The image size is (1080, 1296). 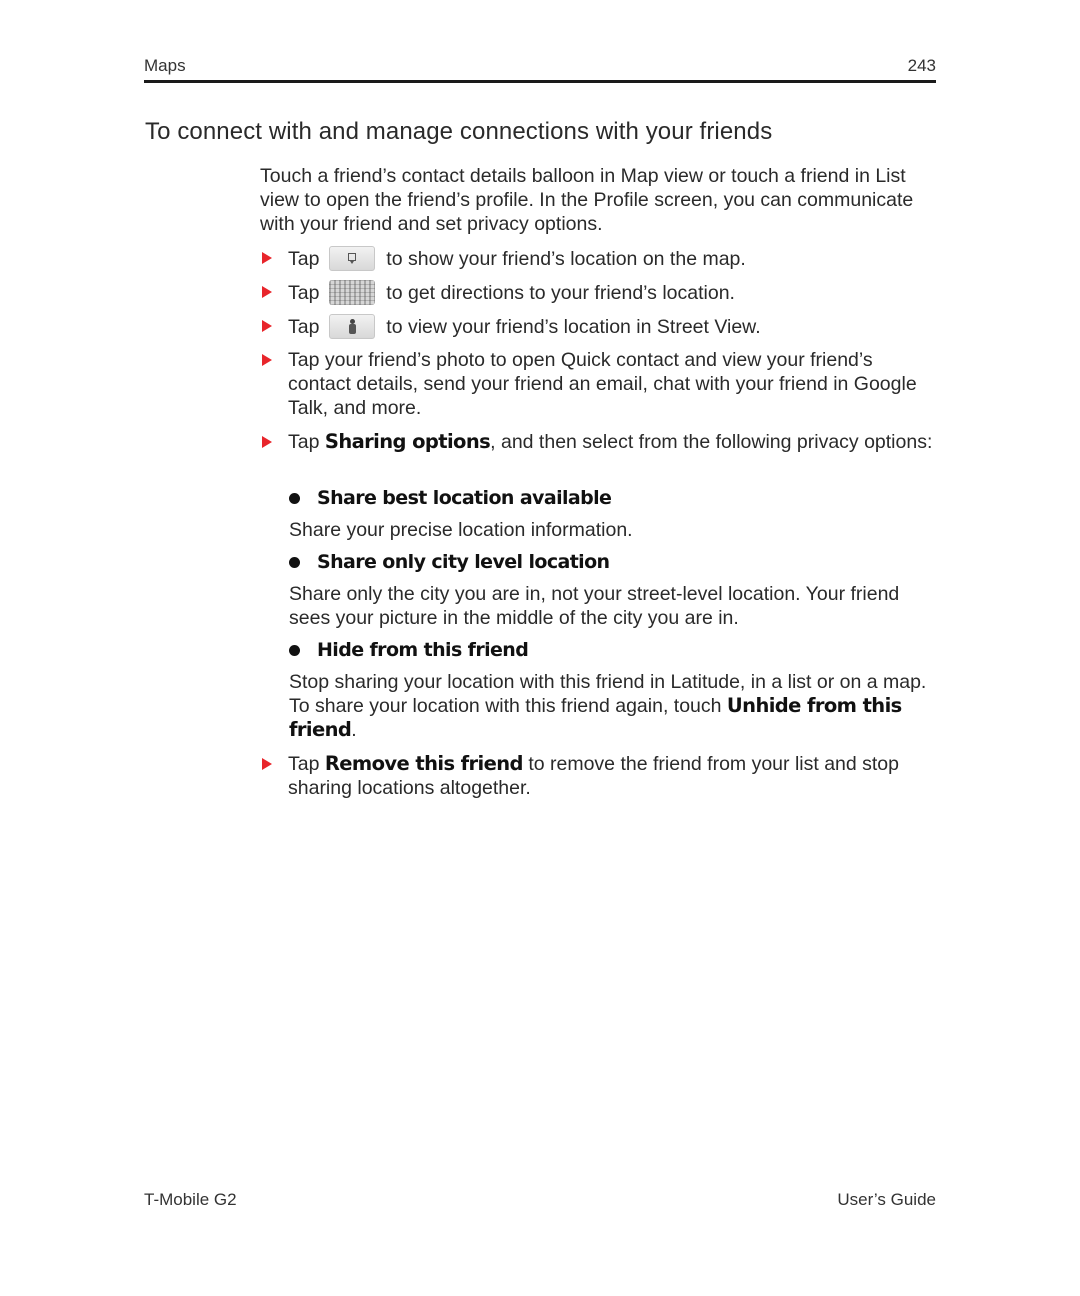 I want to click on running-footer: T-Mobile G2 User’s Guide, so click(x=540, y=1202).